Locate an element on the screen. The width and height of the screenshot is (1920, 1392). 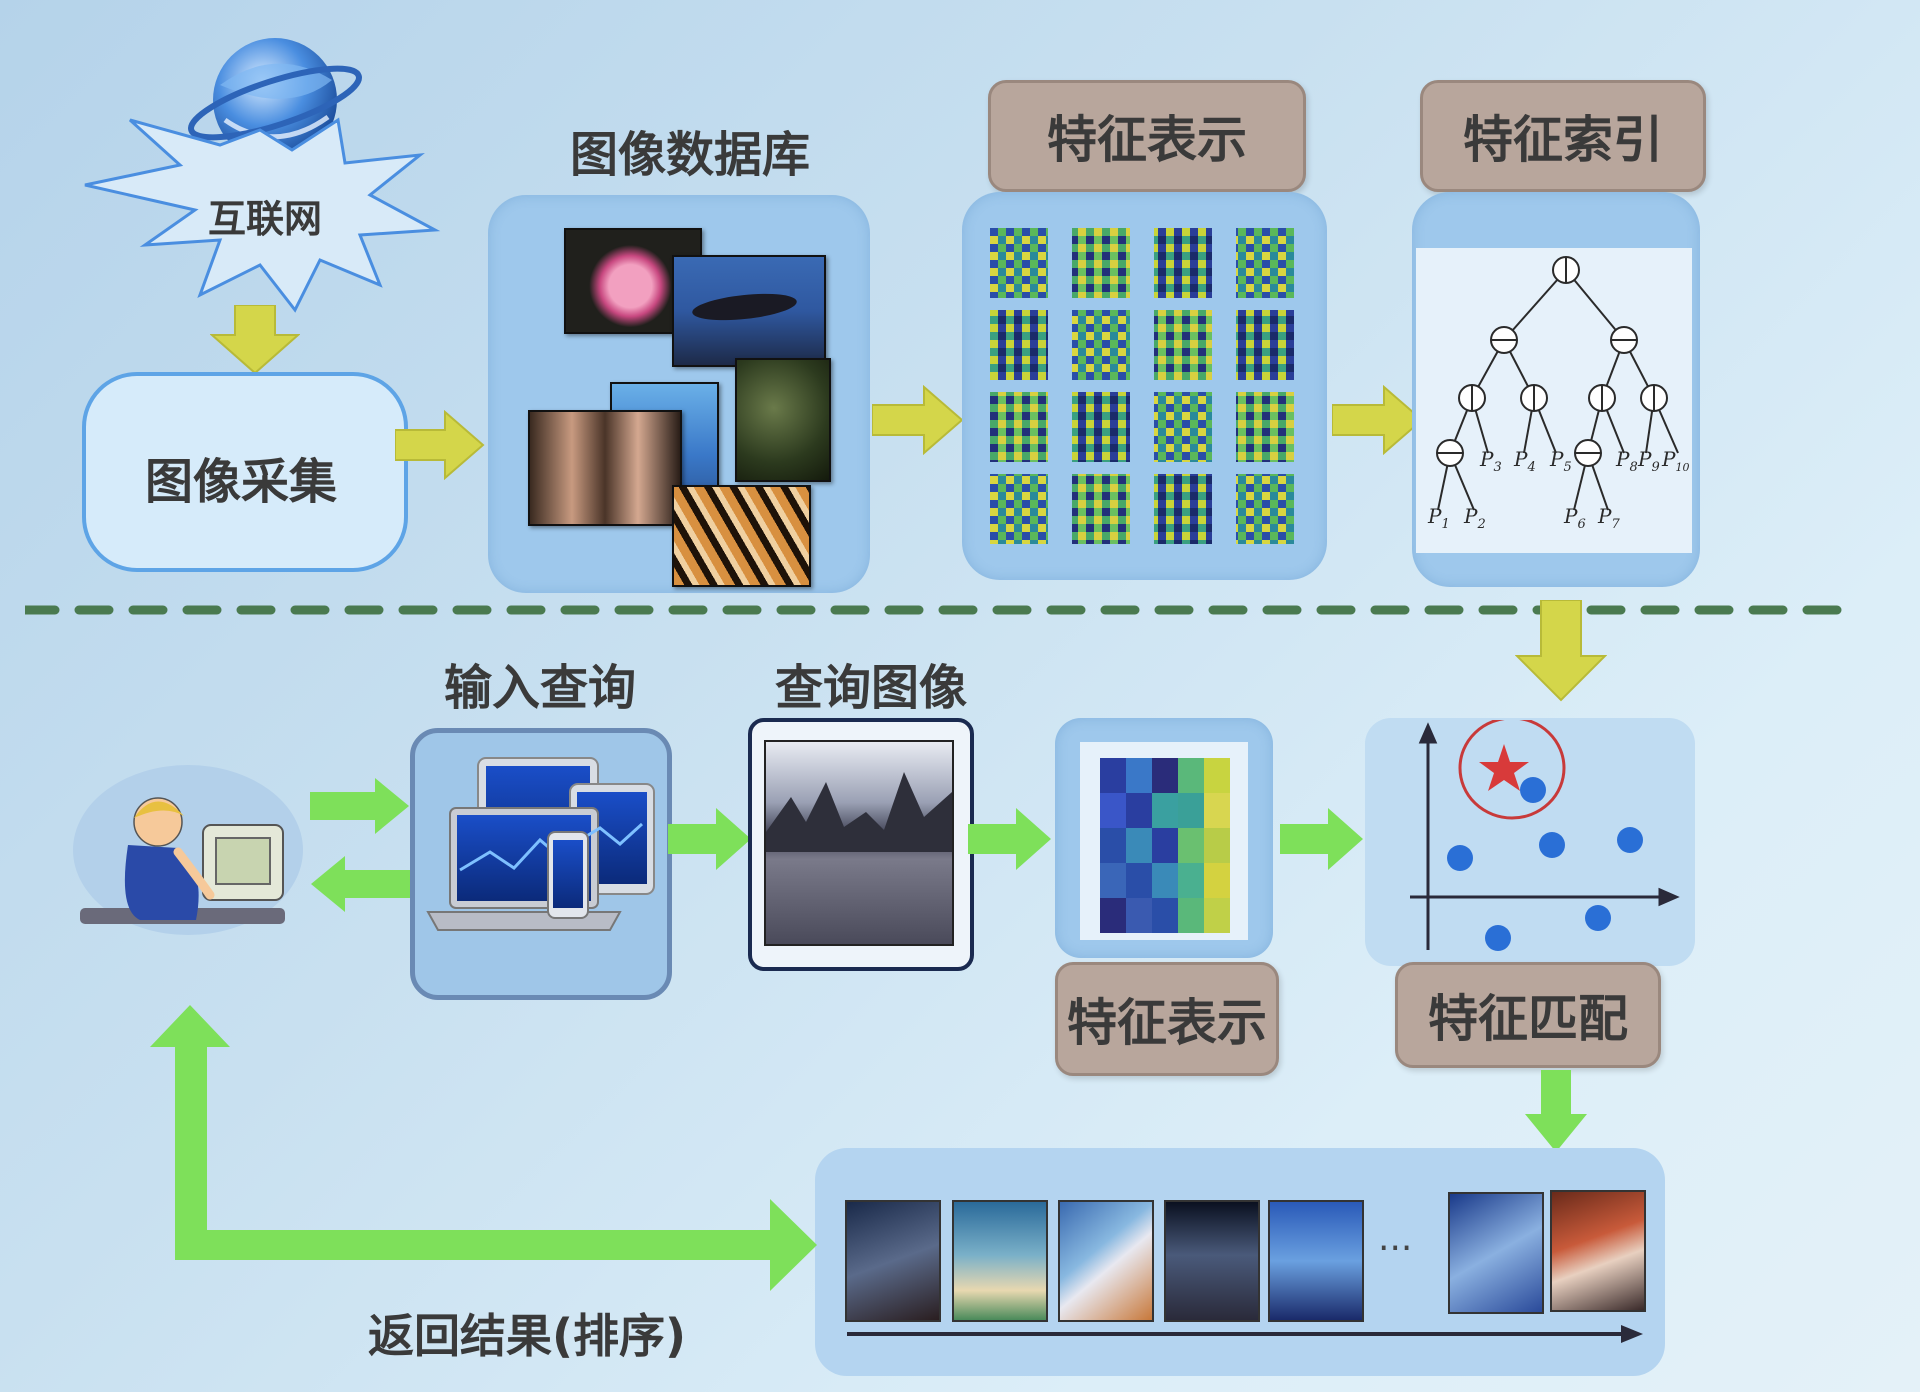
arrows-user-device is located at coordinates (360, 845).